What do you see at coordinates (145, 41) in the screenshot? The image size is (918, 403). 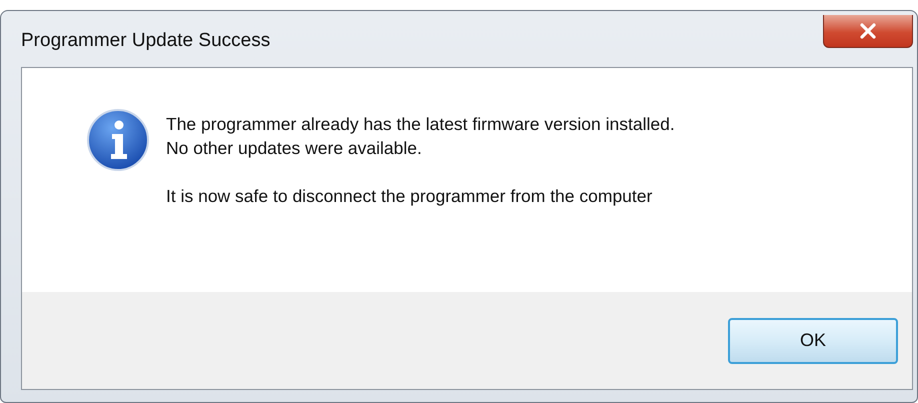 I see `window-title: Programmer Update Success` at bounding box center [145, 41].